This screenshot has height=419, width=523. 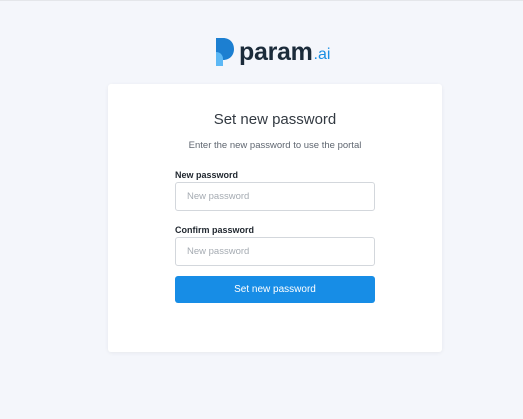 What do you see at coordinates (275, 196) in the screenshot?
I see `new-password-input` at bounding box center [275, 196].